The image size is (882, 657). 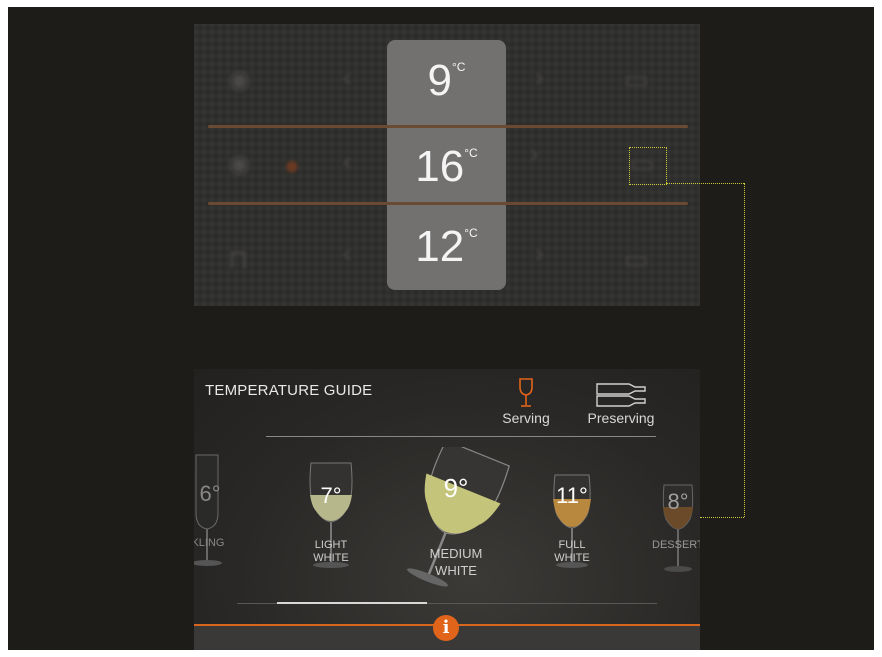 I want to click on wine-label: LIGHT WHITE, so click(x=331, y=551).